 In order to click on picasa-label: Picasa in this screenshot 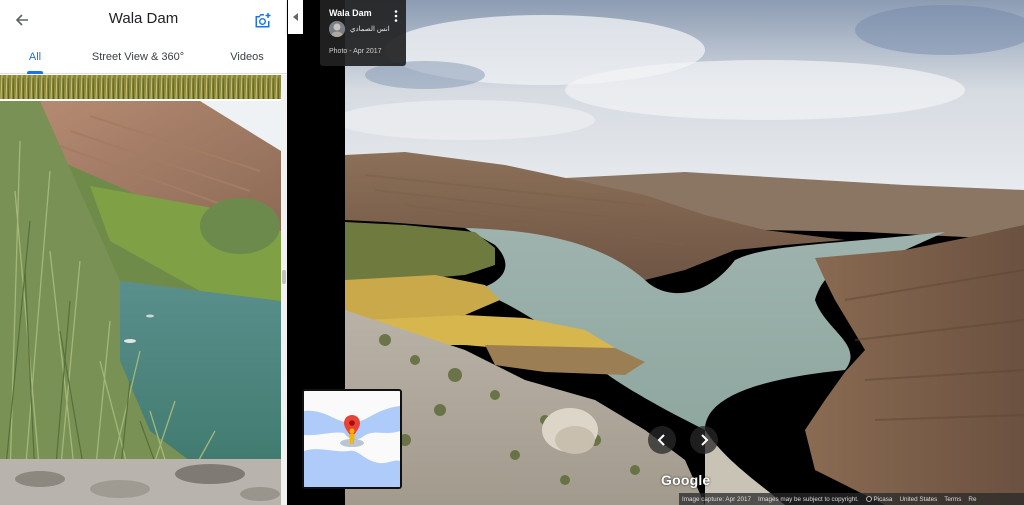, I will do `click(883, 499)`.